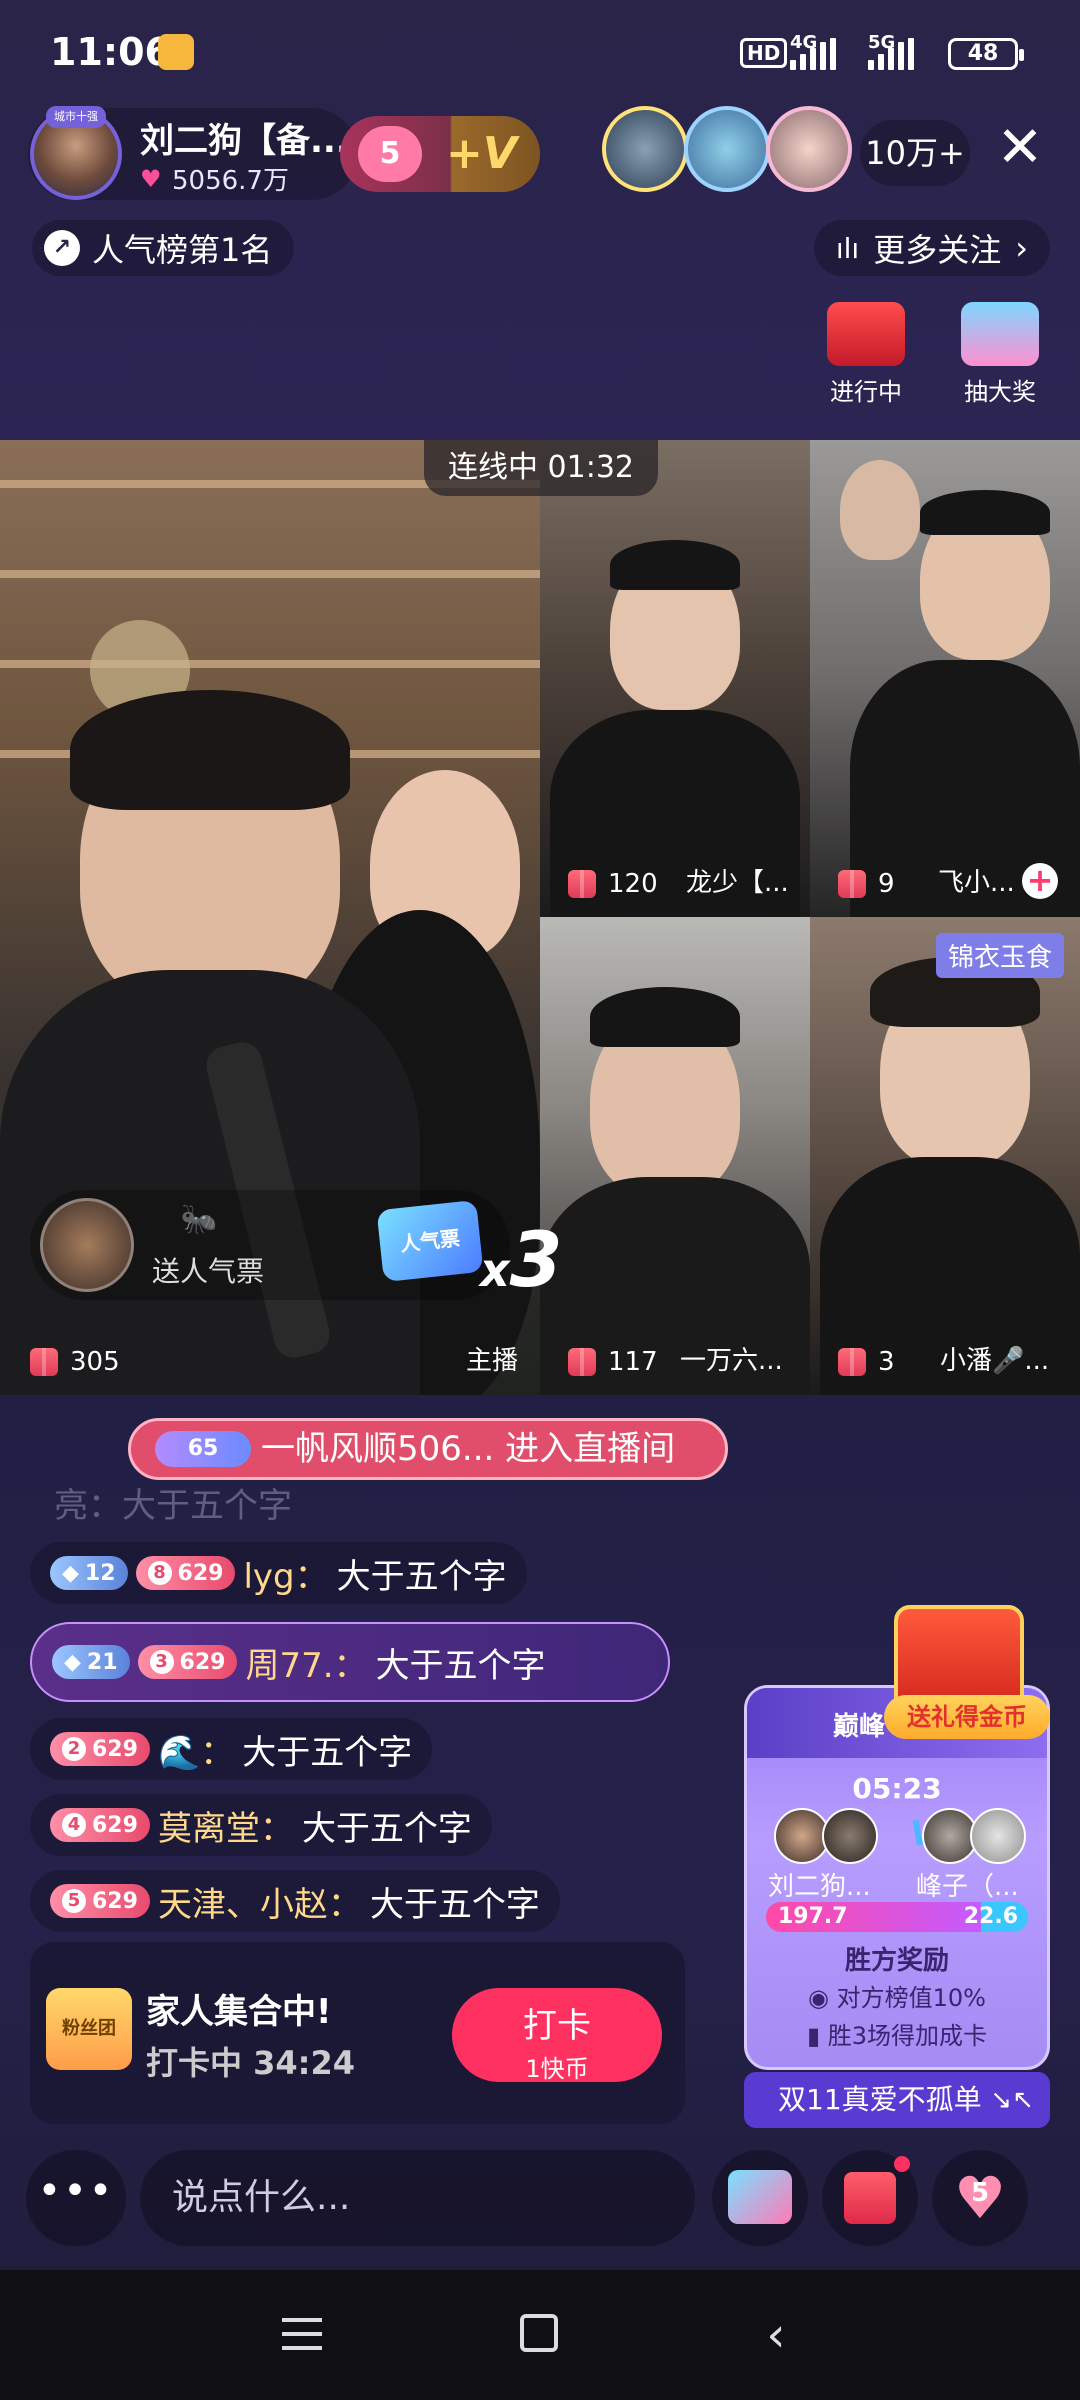 The image size is (1080, 2400). Describe the element at coordinates (278, 1573) in the screenshot. I see `chat-message: ◆ 12 8 629 lyg： 大于五个字` at that location.